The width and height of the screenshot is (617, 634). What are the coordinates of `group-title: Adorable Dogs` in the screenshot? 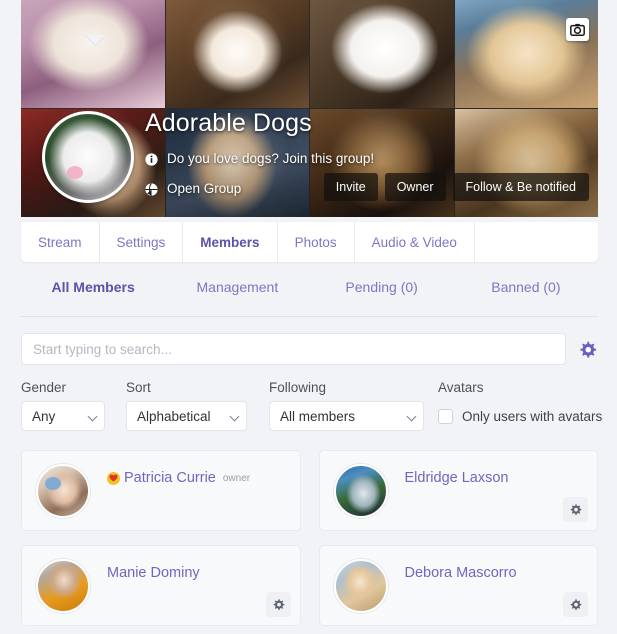 It's located at (228, 123).